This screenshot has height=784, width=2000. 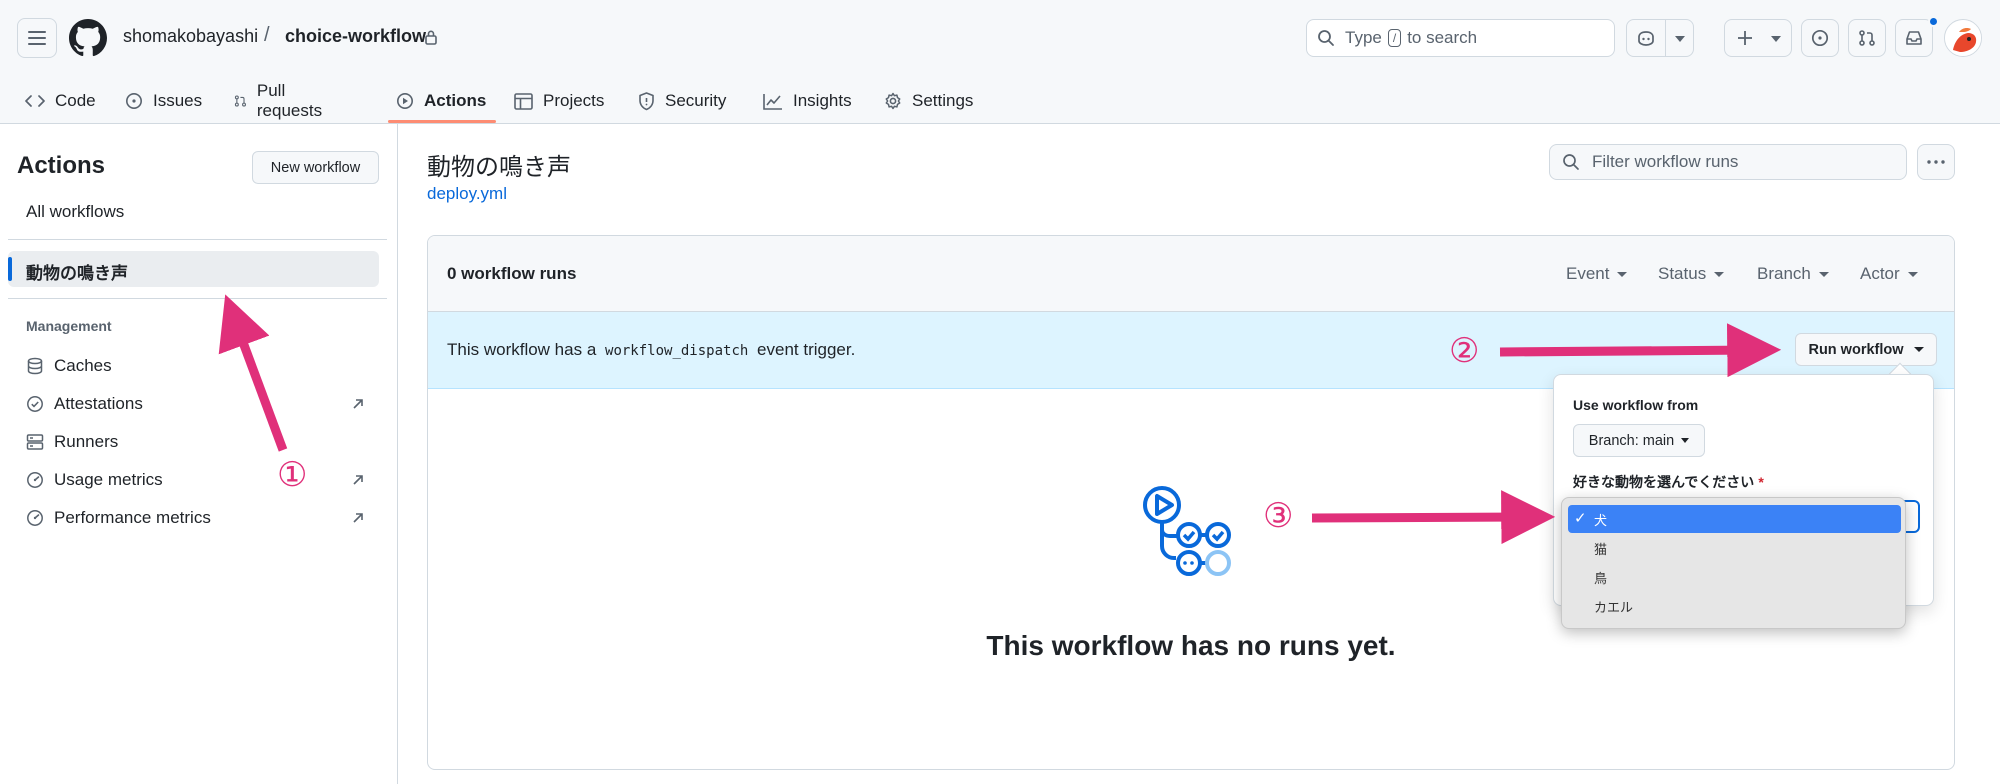 What do you see at coordinates (292, 475) in the screenshot?
I see `annotation-step-1: ①` at bounding box center [292, 475].